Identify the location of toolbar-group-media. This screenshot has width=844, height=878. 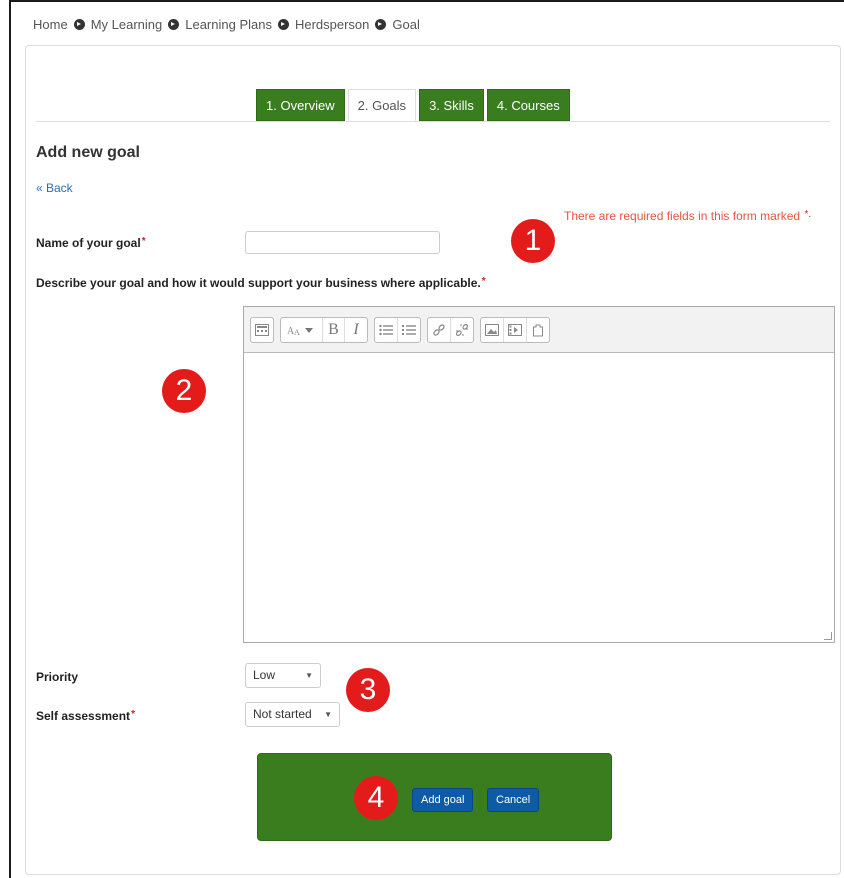
(515, 330).